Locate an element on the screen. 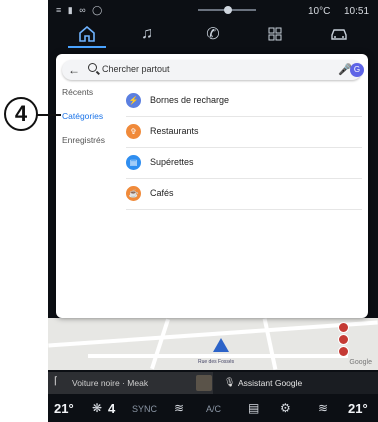 The width and height of the screenshot is (378, 422). status-bar: ≡ ▮ ∞ ◯ 10°C 10:51 is located at coordinates (213, 10).